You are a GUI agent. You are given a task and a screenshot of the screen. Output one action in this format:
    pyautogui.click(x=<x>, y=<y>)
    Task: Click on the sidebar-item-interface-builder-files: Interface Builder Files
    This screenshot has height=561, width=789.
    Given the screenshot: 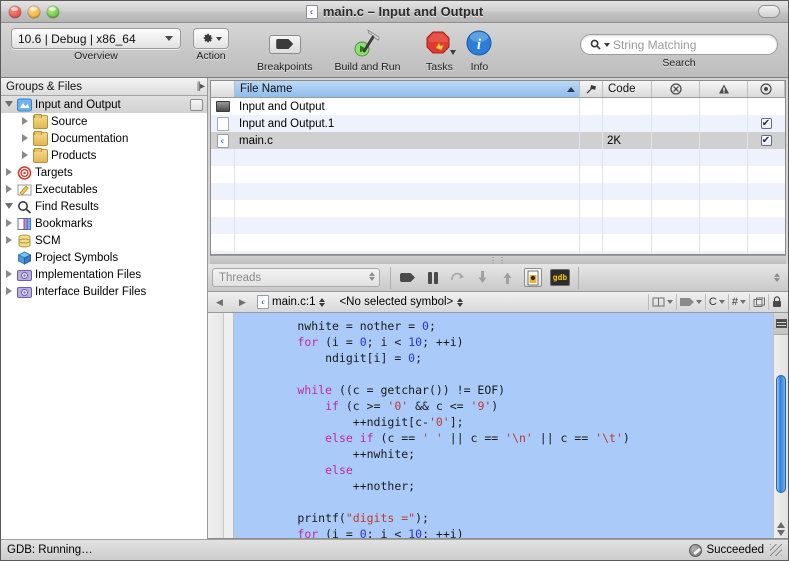 What is the action you would take?
    pyautogui.click(x=104, y=291)
    